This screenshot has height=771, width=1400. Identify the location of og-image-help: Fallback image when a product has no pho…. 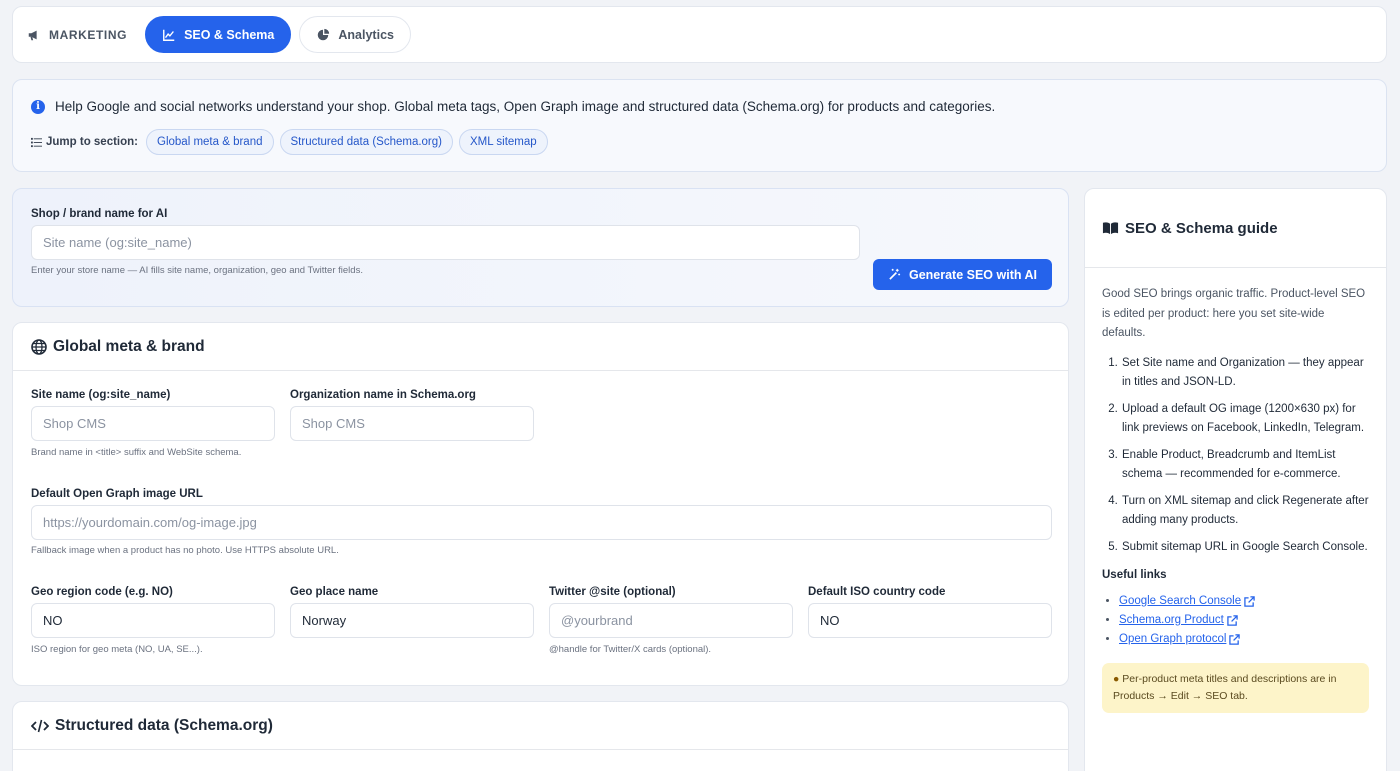
(185, 550).